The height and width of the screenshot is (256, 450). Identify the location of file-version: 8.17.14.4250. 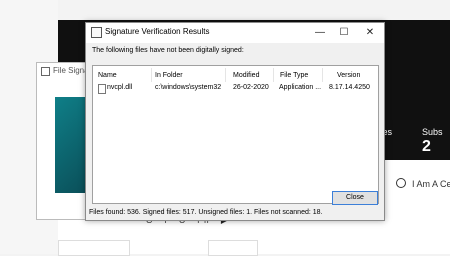
(349, 87).